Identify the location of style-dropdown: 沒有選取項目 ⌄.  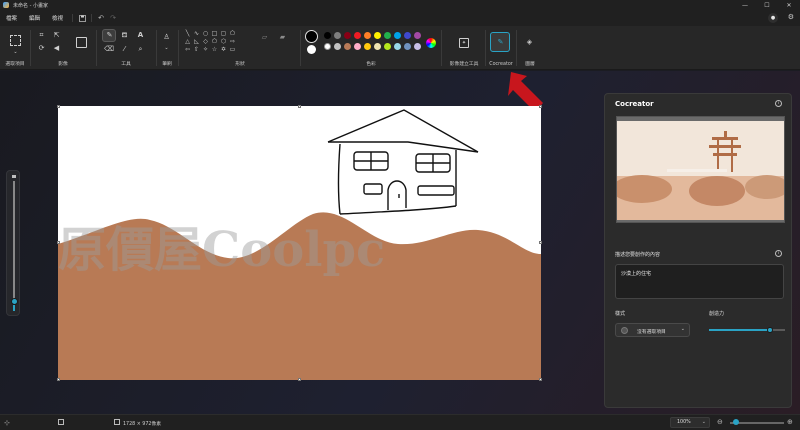
(652, 330).